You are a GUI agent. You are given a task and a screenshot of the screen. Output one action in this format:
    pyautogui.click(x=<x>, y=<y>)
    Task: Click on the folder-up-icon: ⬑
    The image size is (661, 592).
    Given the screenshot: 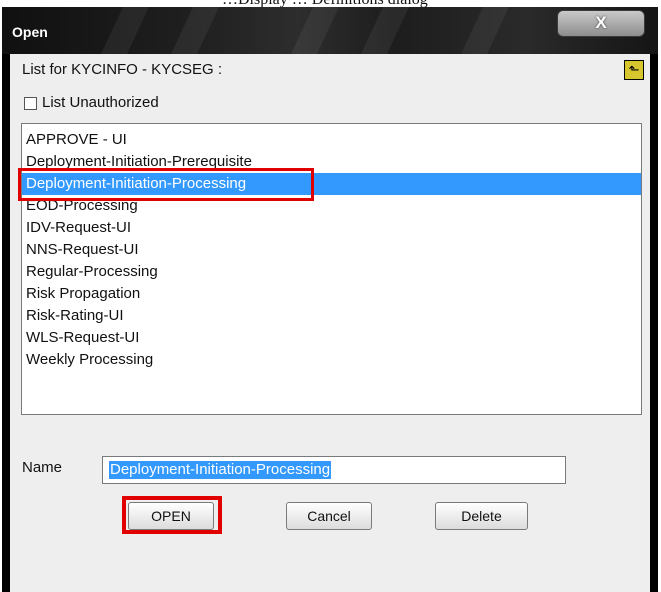 What is the action you would take?
    pyautogui.click(x=634, y=70)
    